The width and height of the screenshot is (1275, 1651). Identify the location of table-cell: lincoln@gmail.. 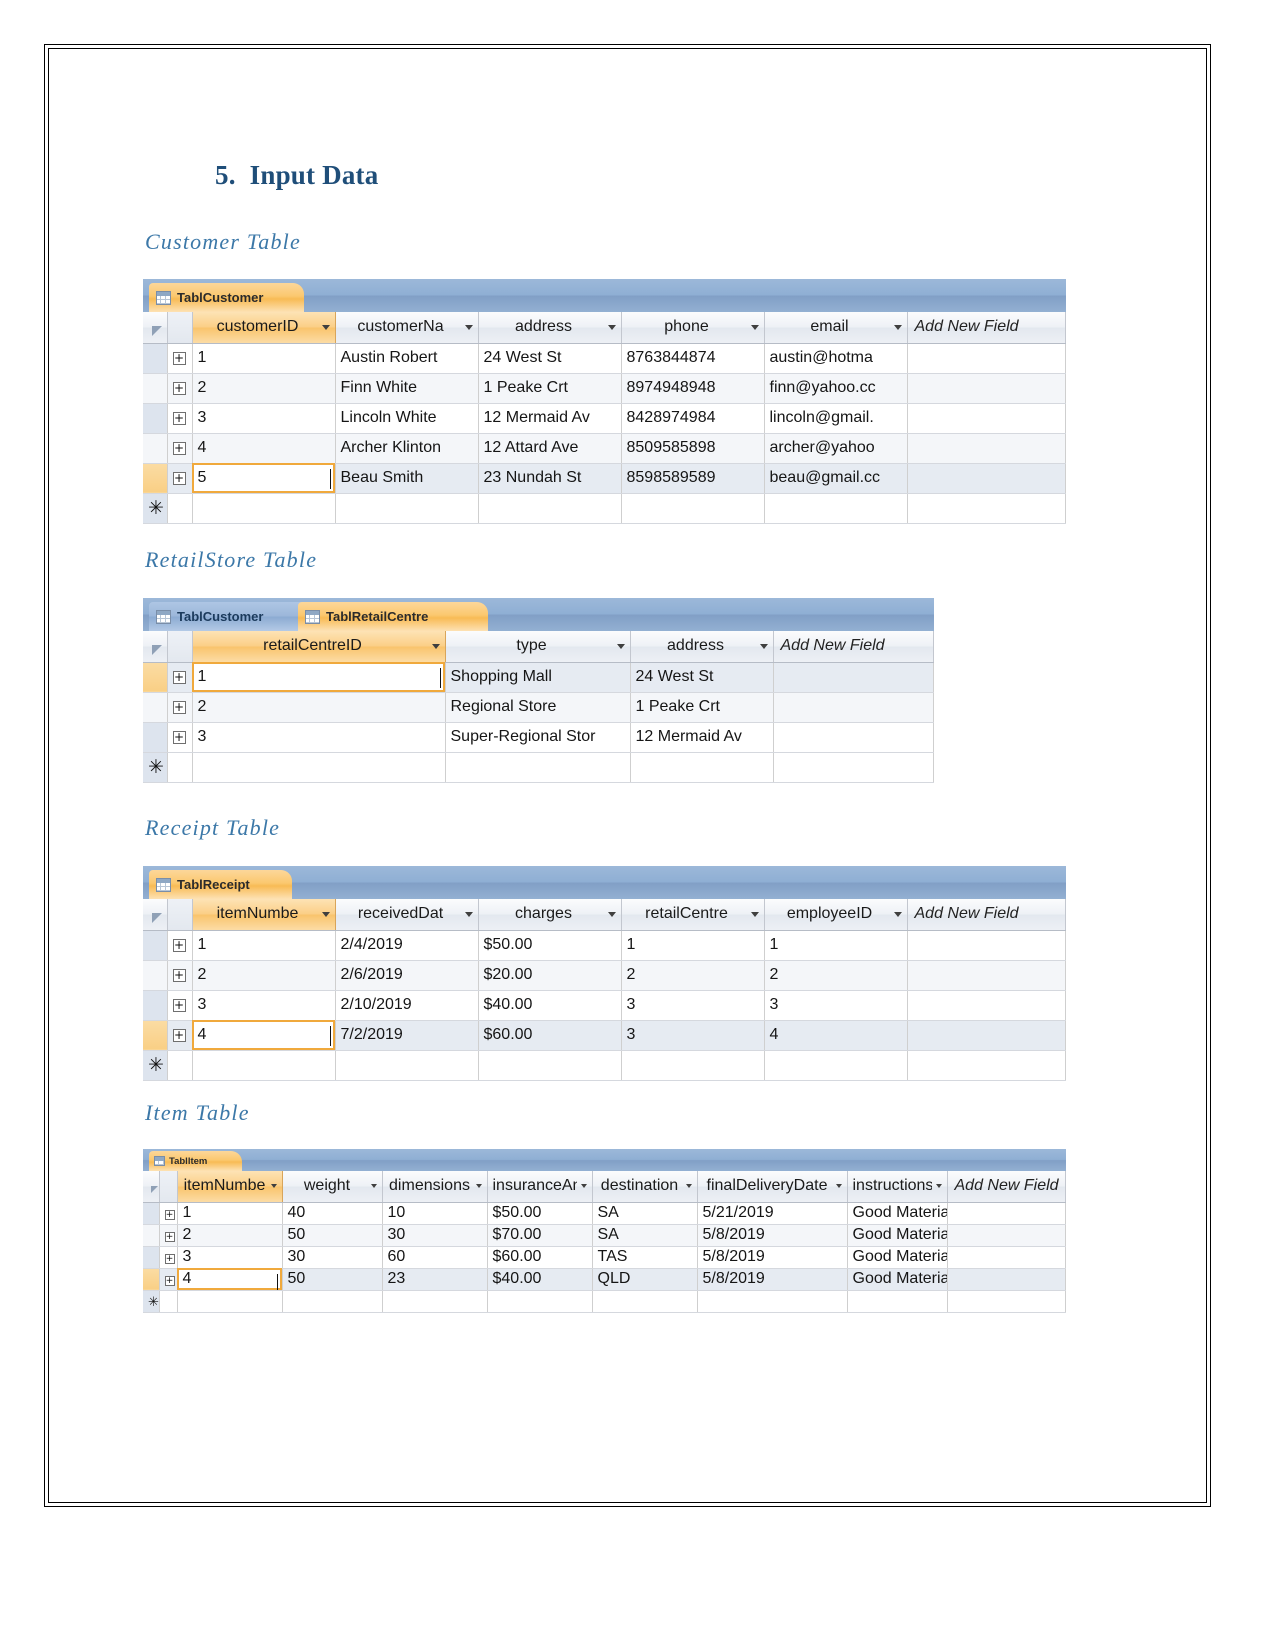
(836, 418).